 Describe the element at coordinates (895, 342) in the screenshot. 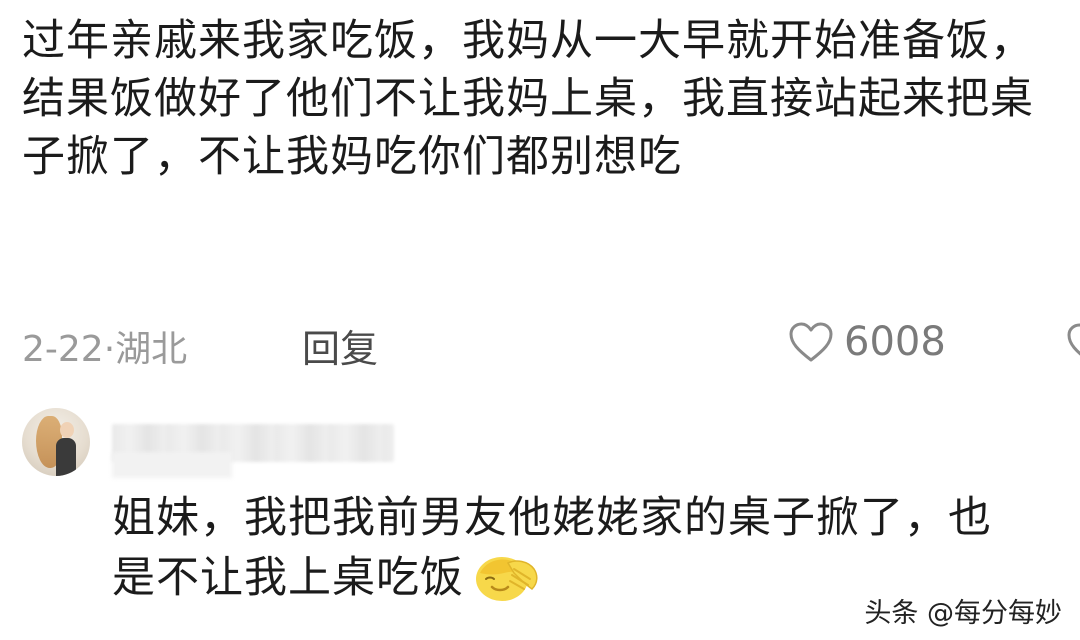

I see `like-count: 6008` at that location.